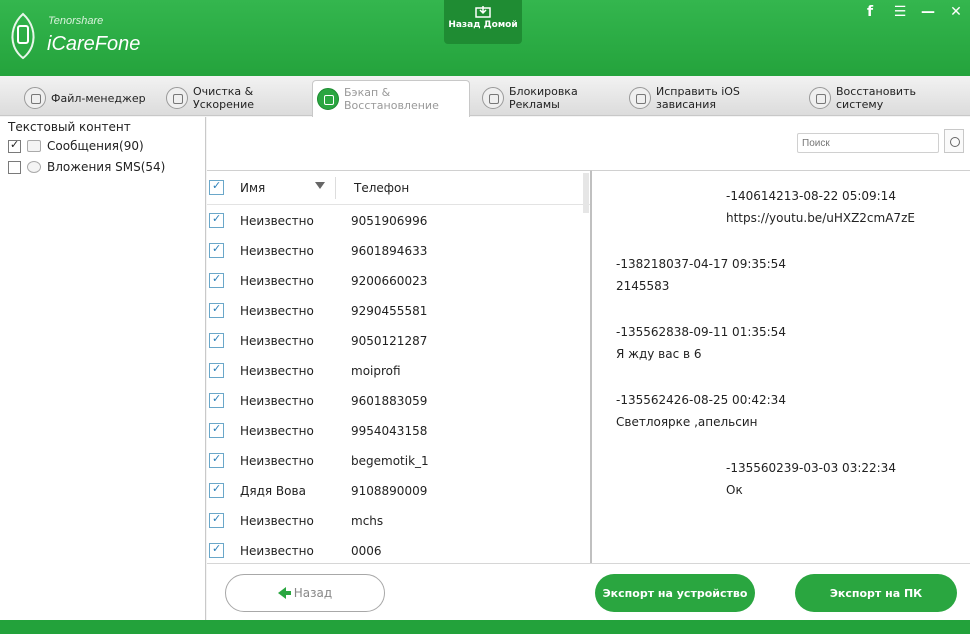 This screenshot has width=970, height=634. What do you see at coordinates (483, 22) in the screenshot?
I see `home-button: Назад Домой` at bounding box center [483, 22].